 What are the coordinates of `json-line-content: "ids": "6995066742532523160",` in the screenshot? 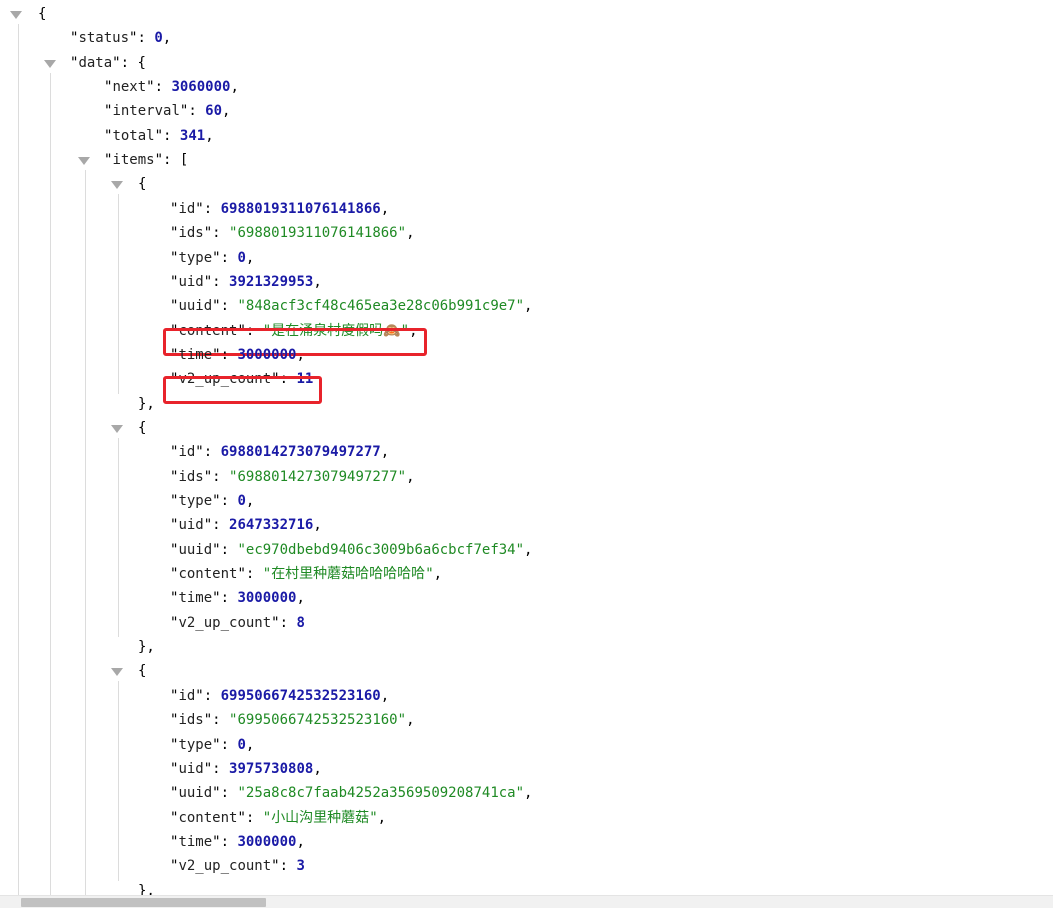 It's located at (292, 720).